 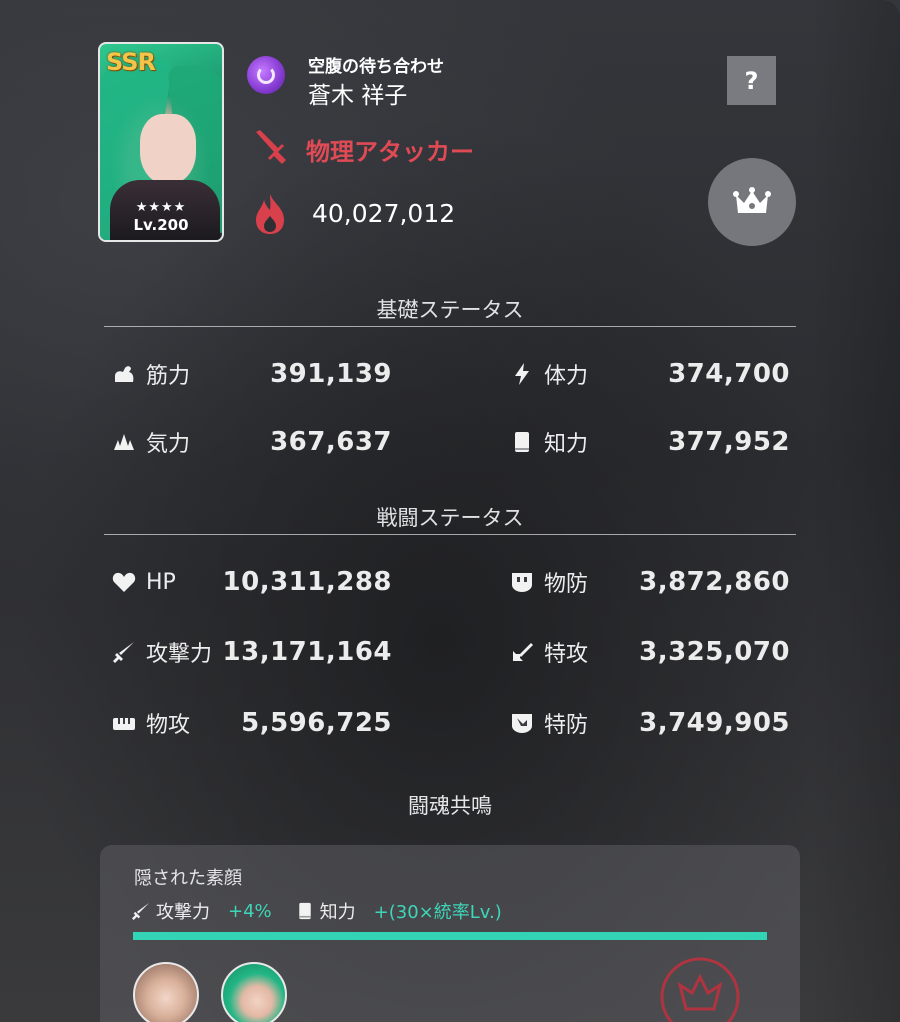 What do you see at coordinates (450, 806) in the screenshot?
I see `resonance-title: 闘魂共鳴` at bounding box center [450, 806].